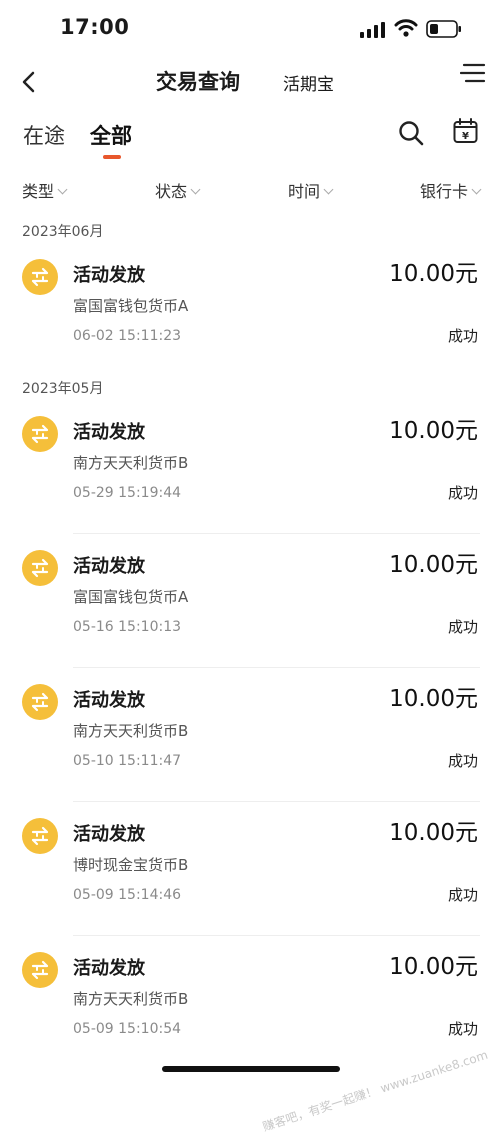  Describe the element at coordinates (406, 28) in the screenshot. I see `wifi-icon` at that location.